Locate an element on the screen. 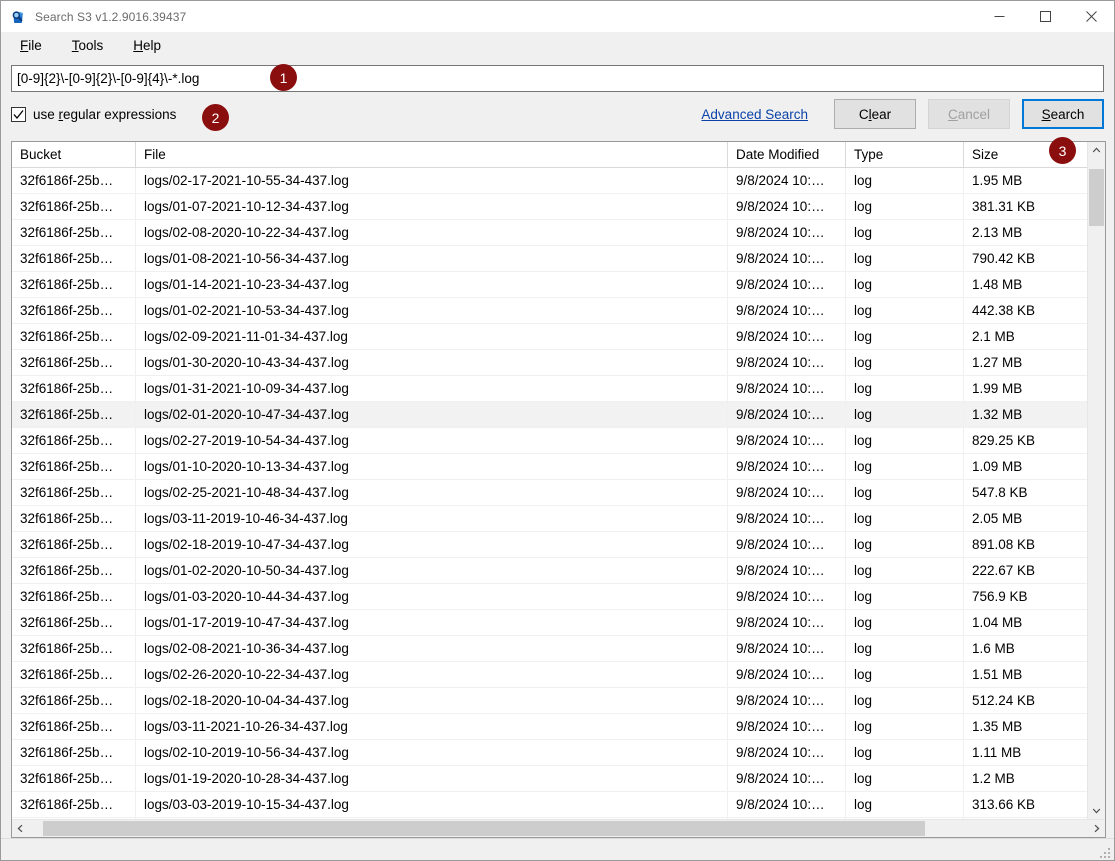 The width and height of the screenshot is (1115, 861). menu-file-accel: F is located at coordinates (24, 45).